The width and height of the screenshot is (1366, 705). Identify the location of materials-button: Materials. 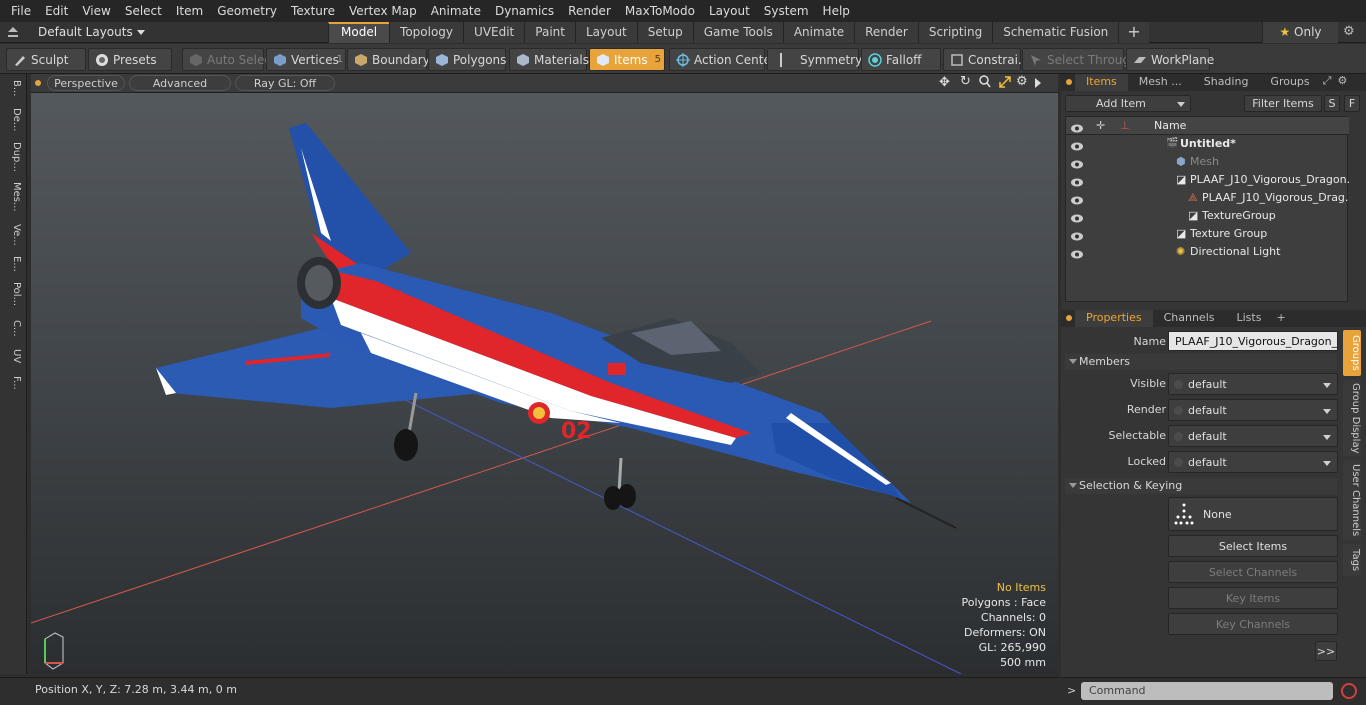
(549, 59).